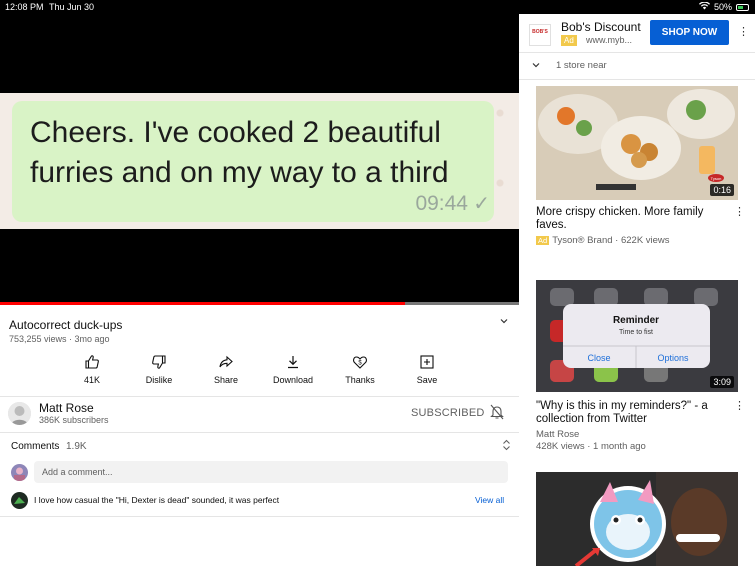 This screenshot has height=566, width=755. I want to click on share-icon, so click(226, 363).